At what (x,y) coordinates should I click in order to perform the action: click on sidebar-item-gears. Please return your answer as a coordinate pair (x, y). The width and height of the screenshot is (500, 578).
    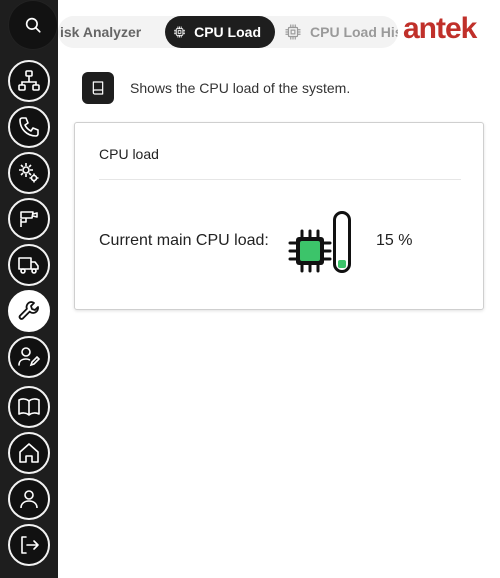
    Looking at the image, I should click on (29, 173).